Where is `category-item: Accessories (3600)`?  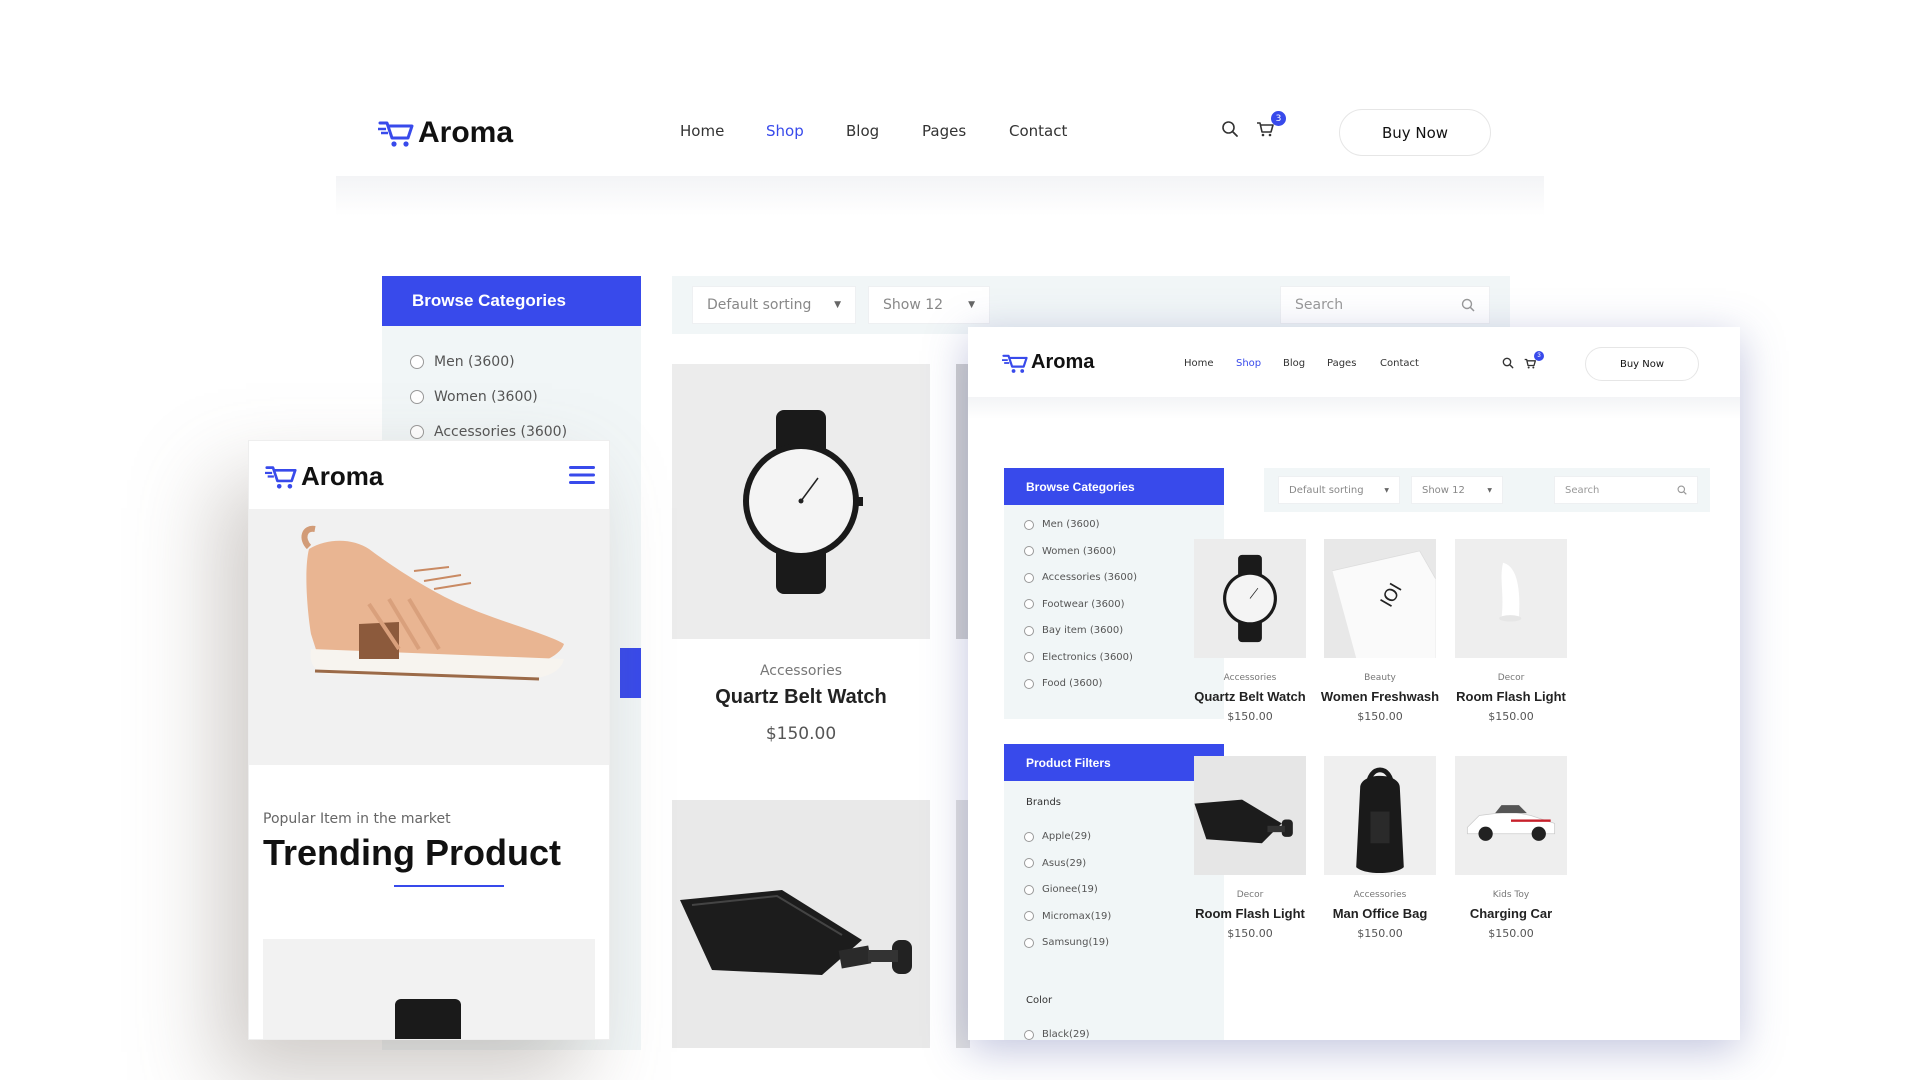 category-item: Accessories (3600) is located at coordinates (1080, 577).